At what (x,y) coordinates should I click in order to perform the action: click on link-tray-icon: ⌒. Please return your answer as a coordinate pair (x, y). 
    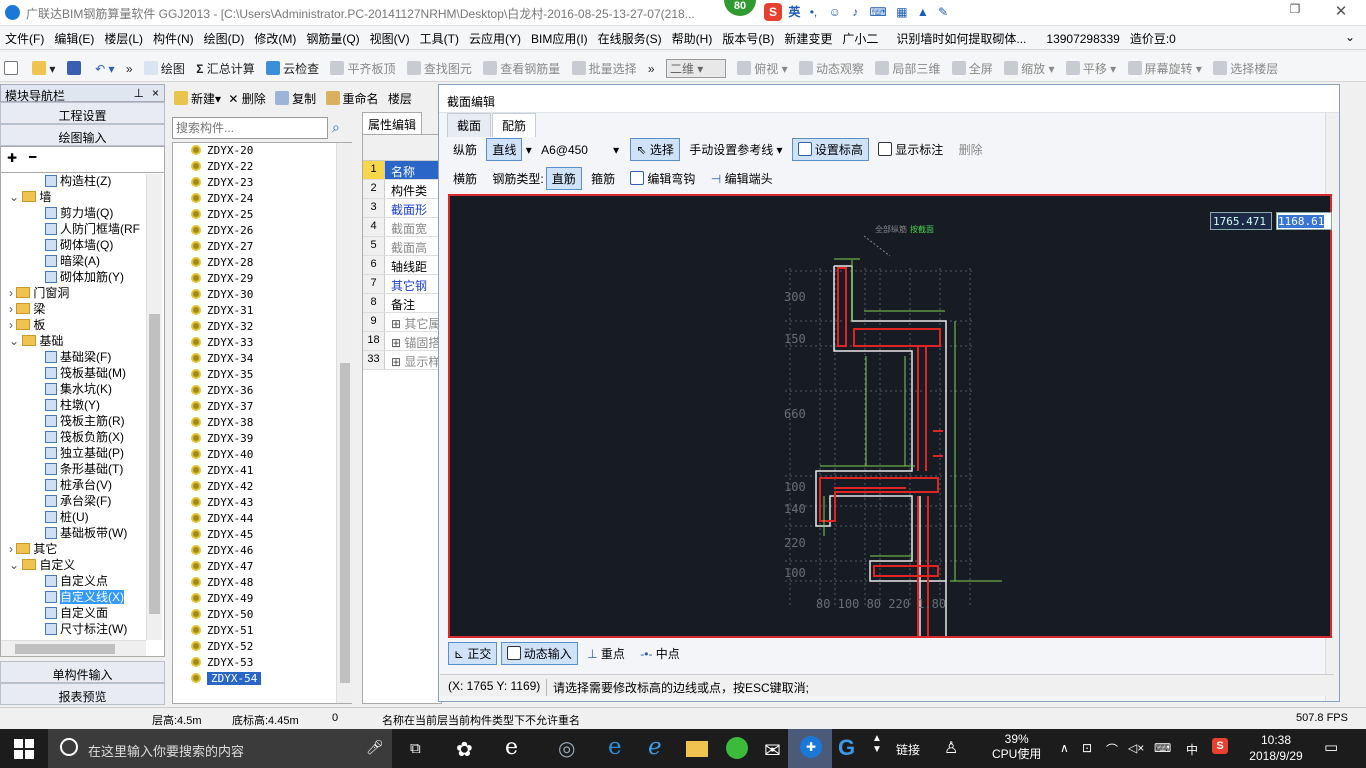
    Looking at the image, I should click on (1112, 749).